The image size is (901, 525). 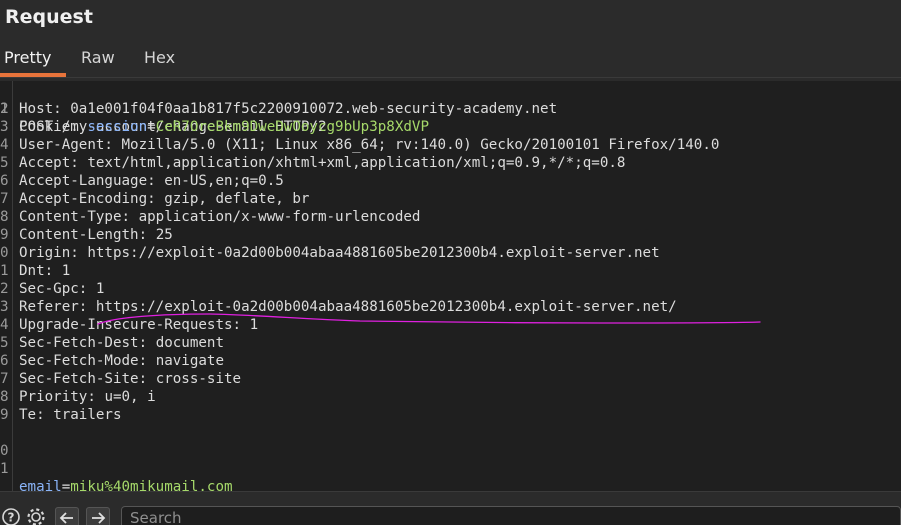 I want to click on header-value: trailers, so click(x=87, y=415).